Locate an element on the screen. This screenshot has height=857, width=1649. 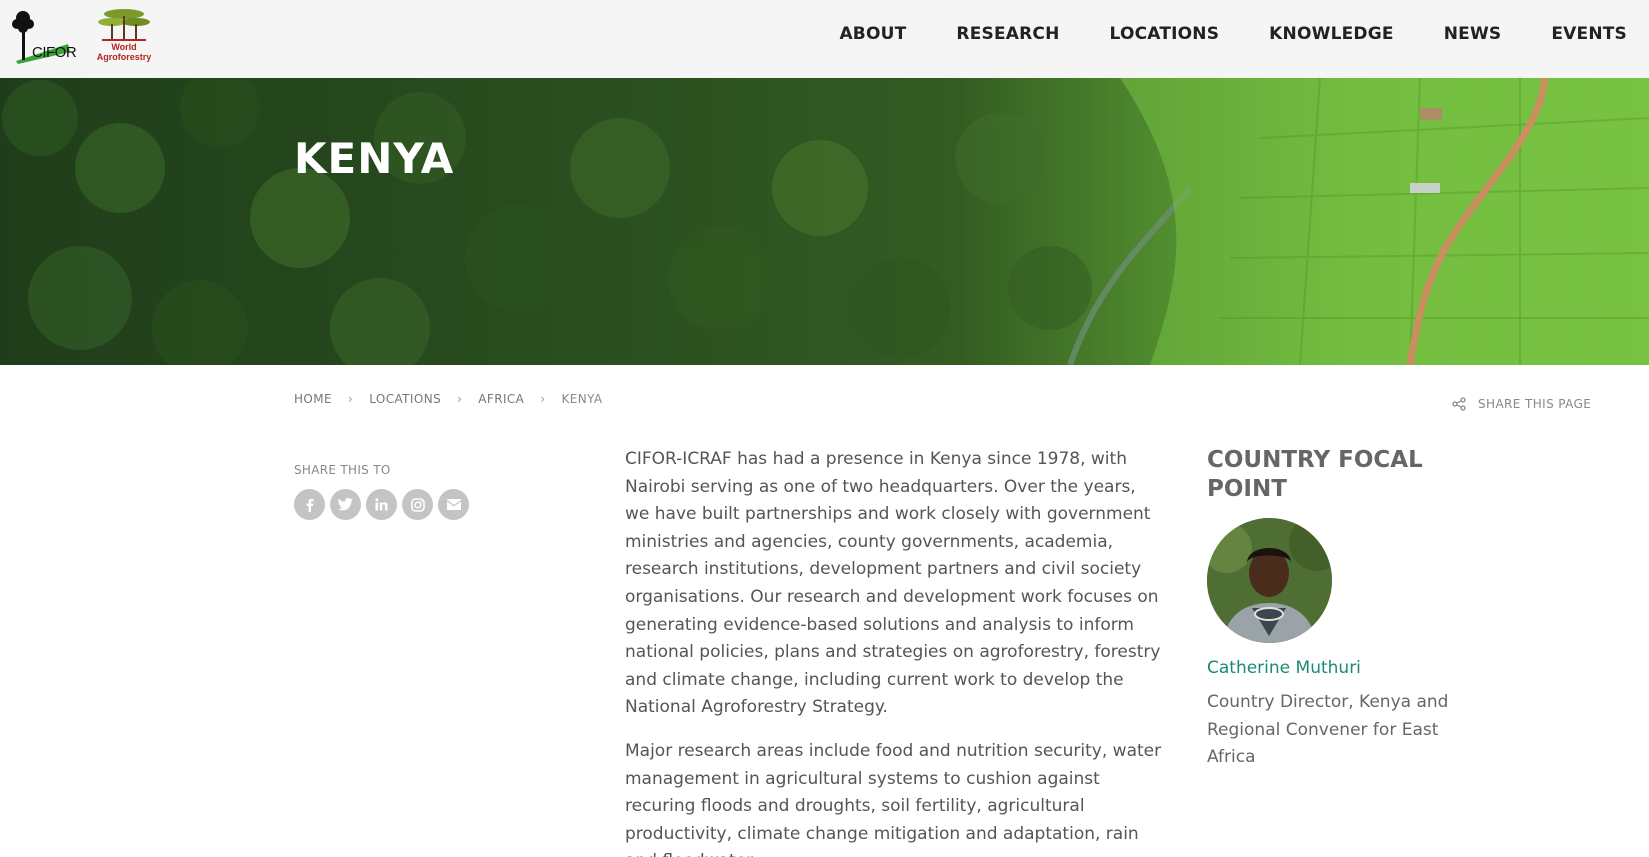
nav-events: EVENTS is located at coordinates (1589, 34).